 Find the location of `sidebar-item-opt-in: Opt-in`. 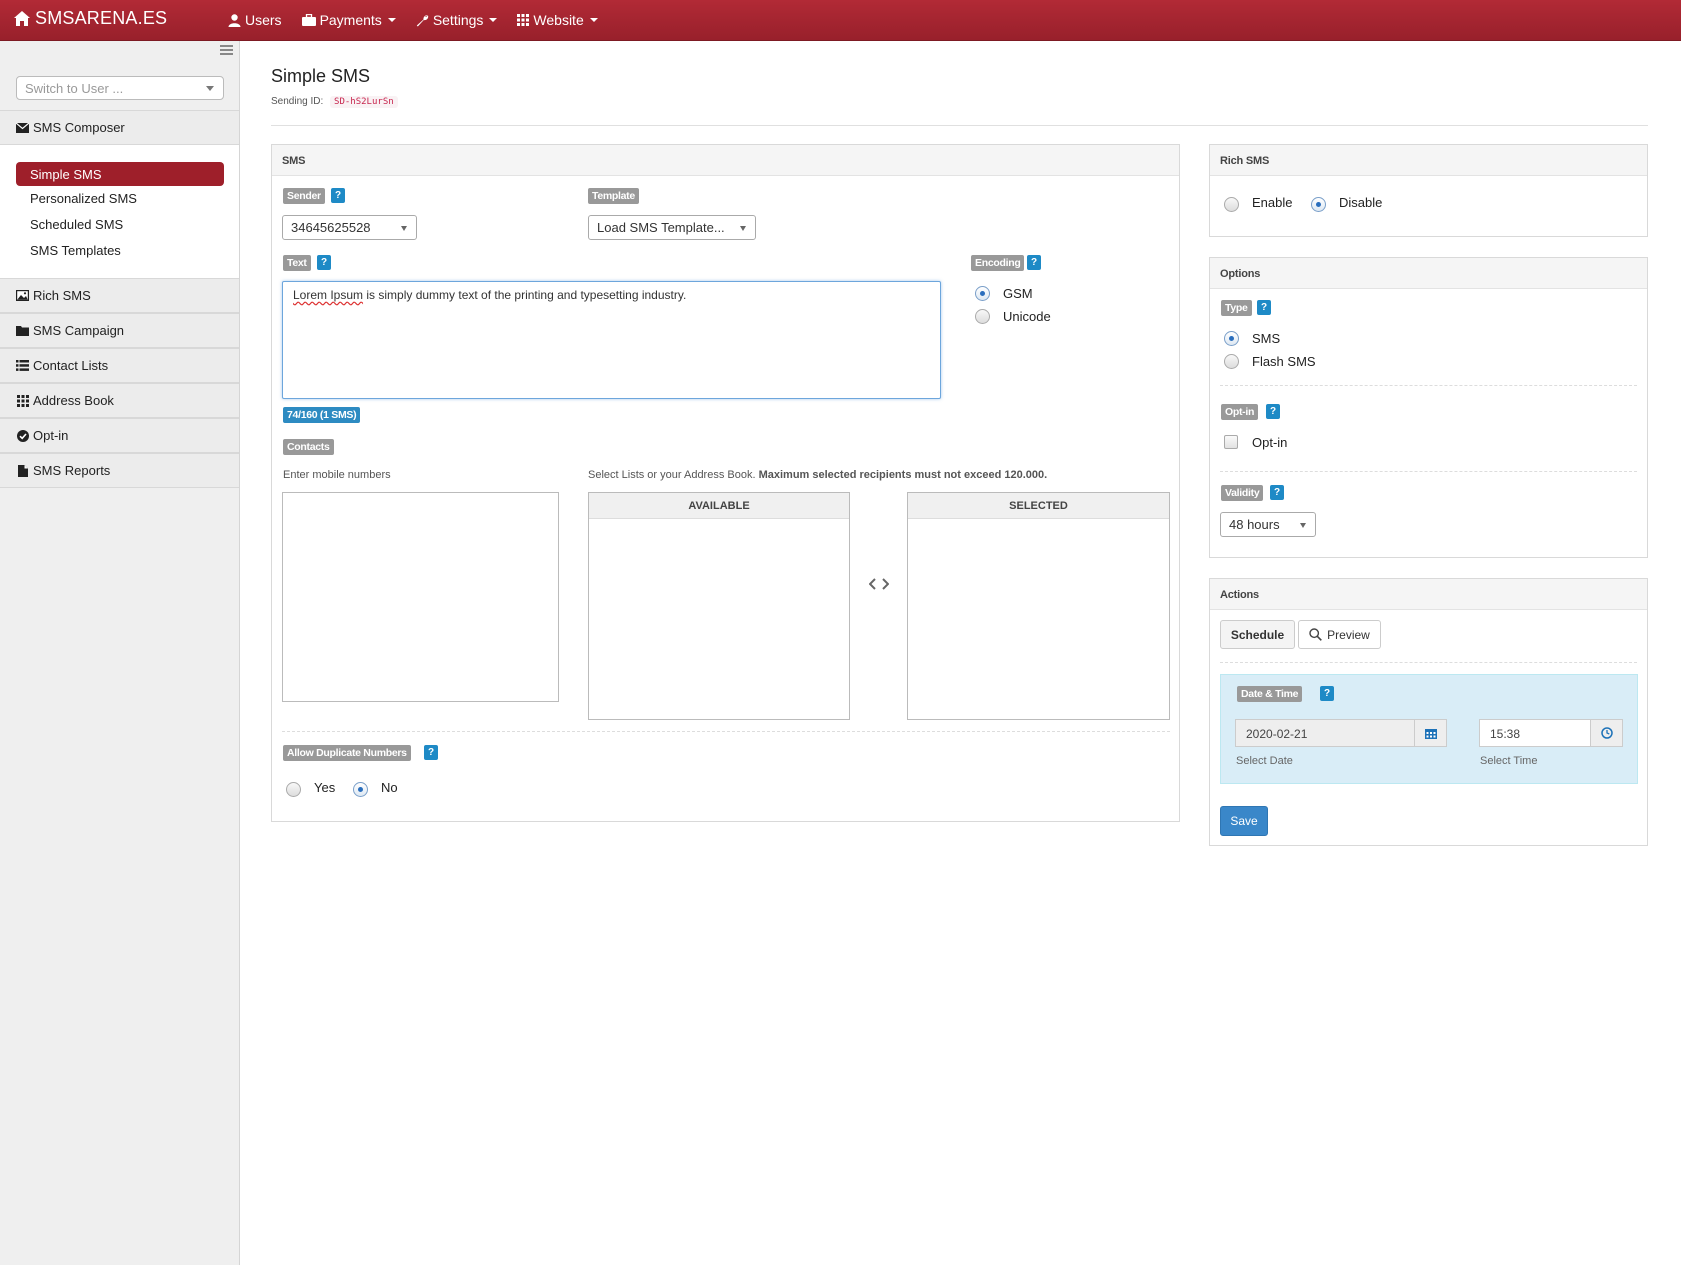

sidebar-item-opt-in: Opt-in is located at coordinates (119, 435).